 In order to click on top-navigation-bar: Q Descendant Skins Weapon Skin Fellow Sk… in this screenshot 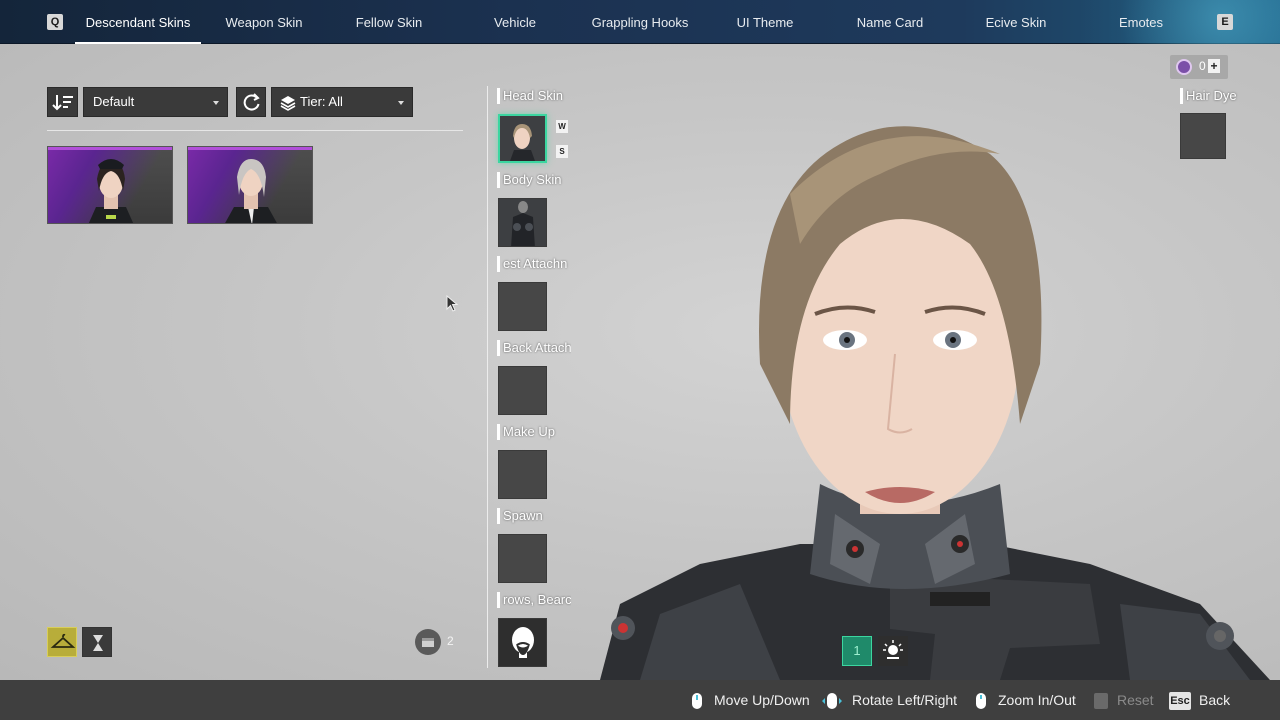, I will do `click(640, 22)`.